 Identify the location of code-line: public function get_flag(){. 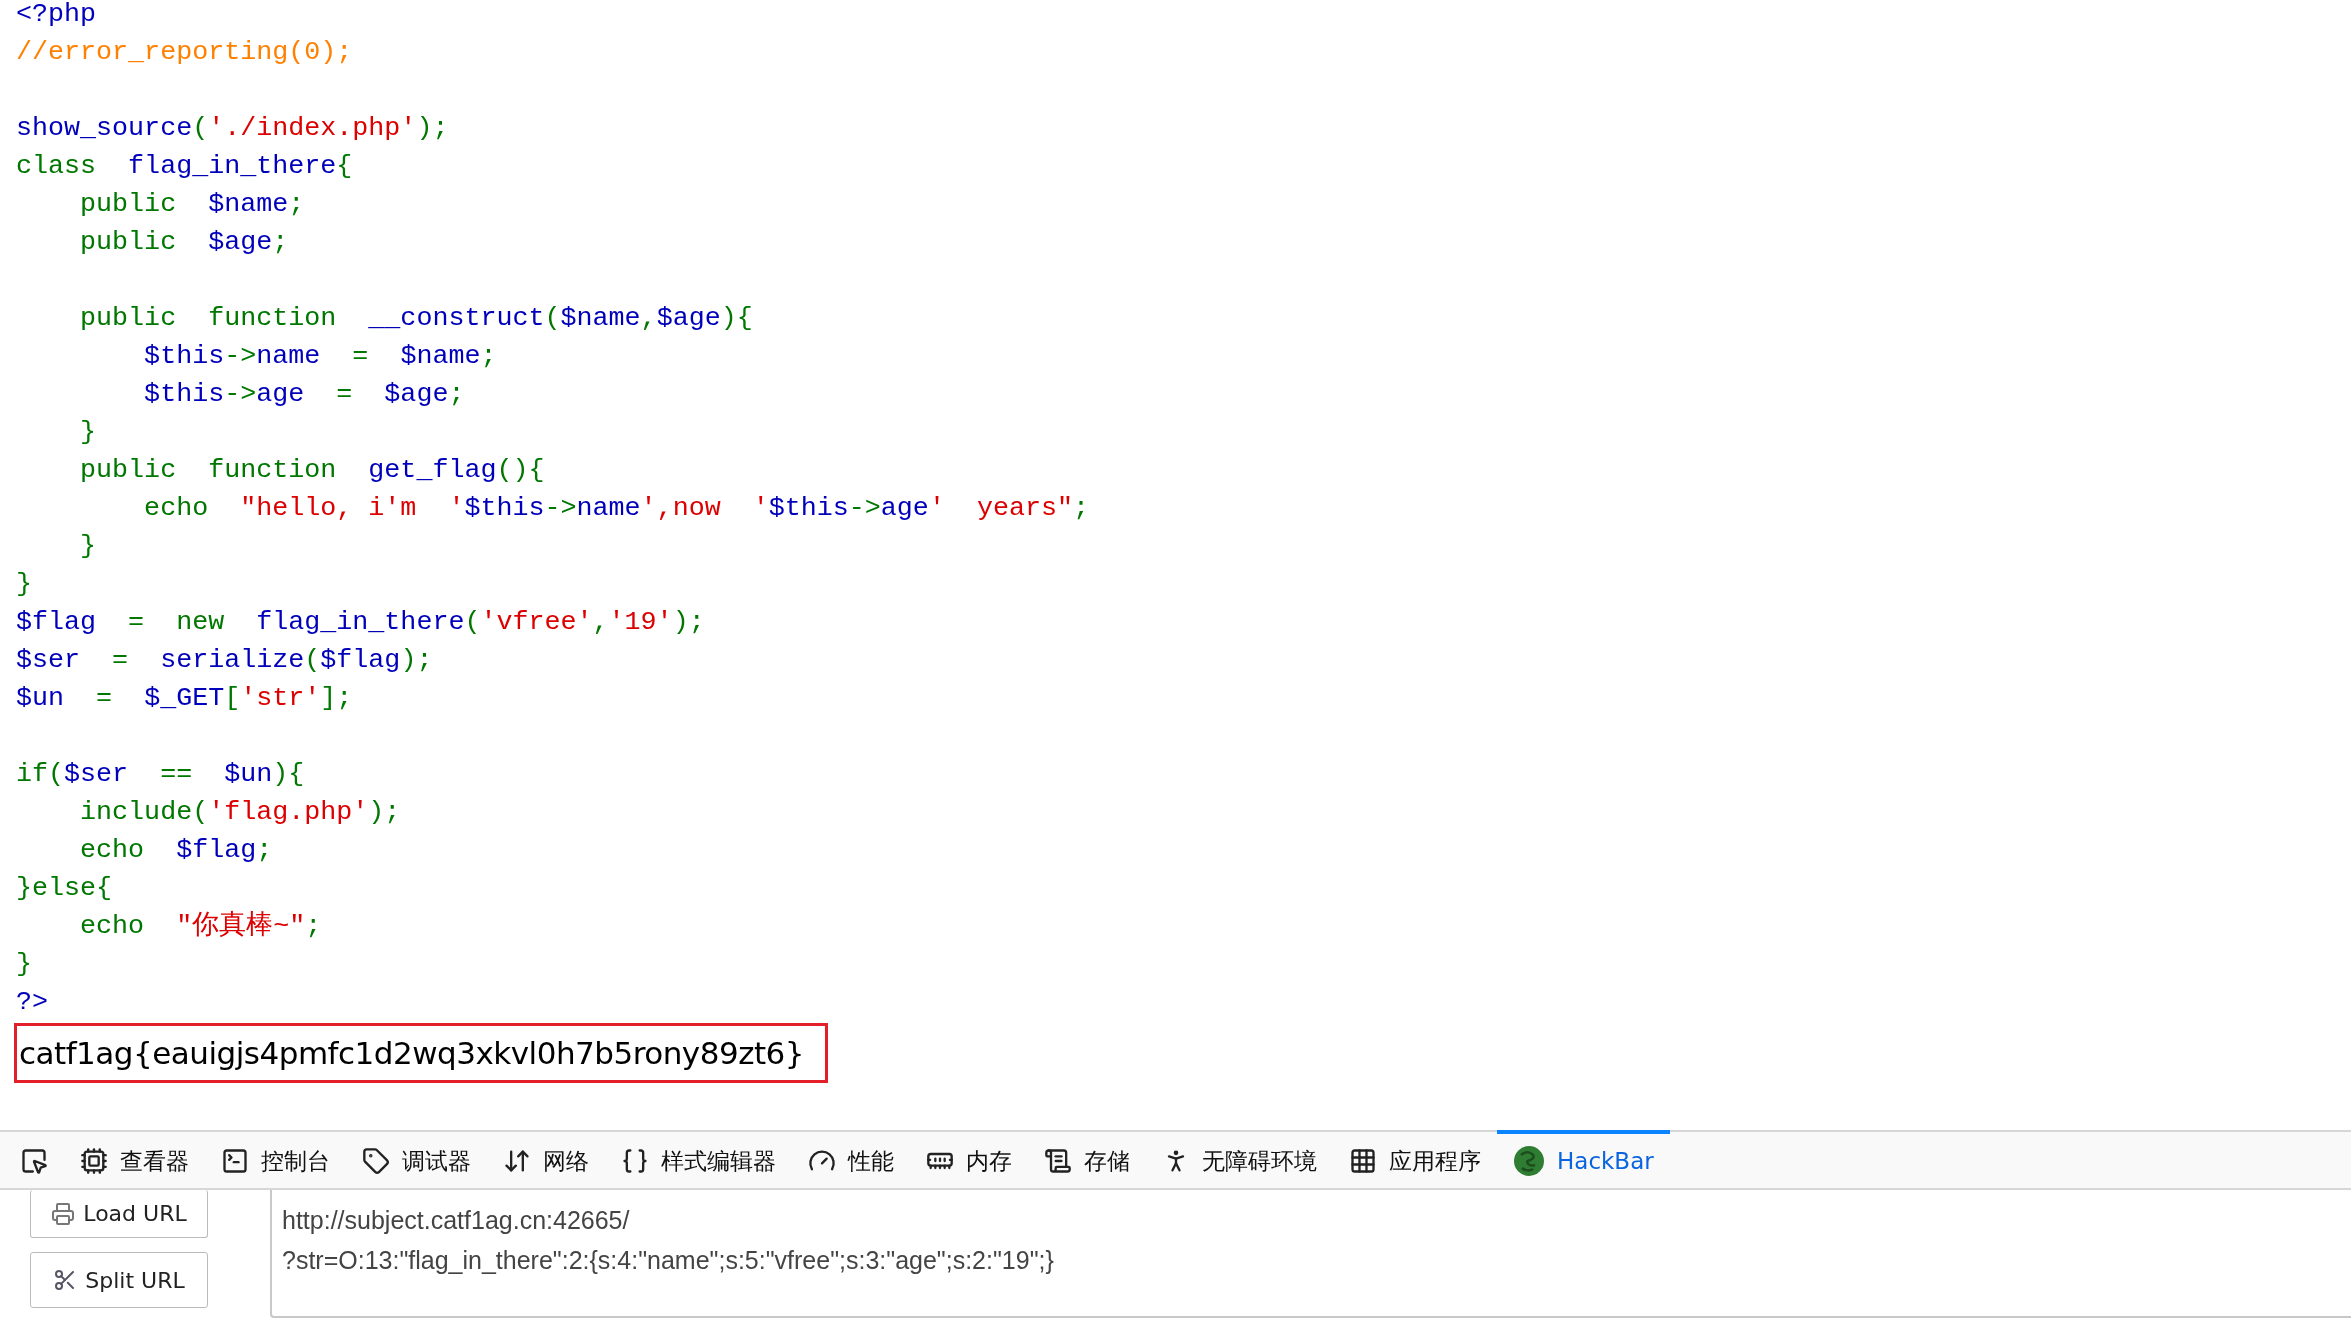
(312, 470).